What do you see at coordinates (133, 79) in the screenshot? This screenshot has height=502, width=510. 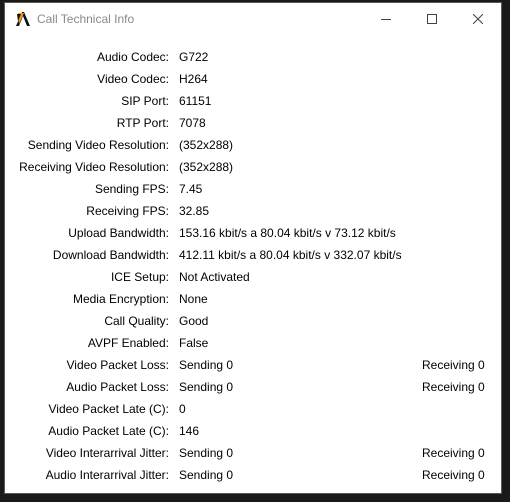 I see `info-label: Video Codec:` at bounding box center [133, 79].